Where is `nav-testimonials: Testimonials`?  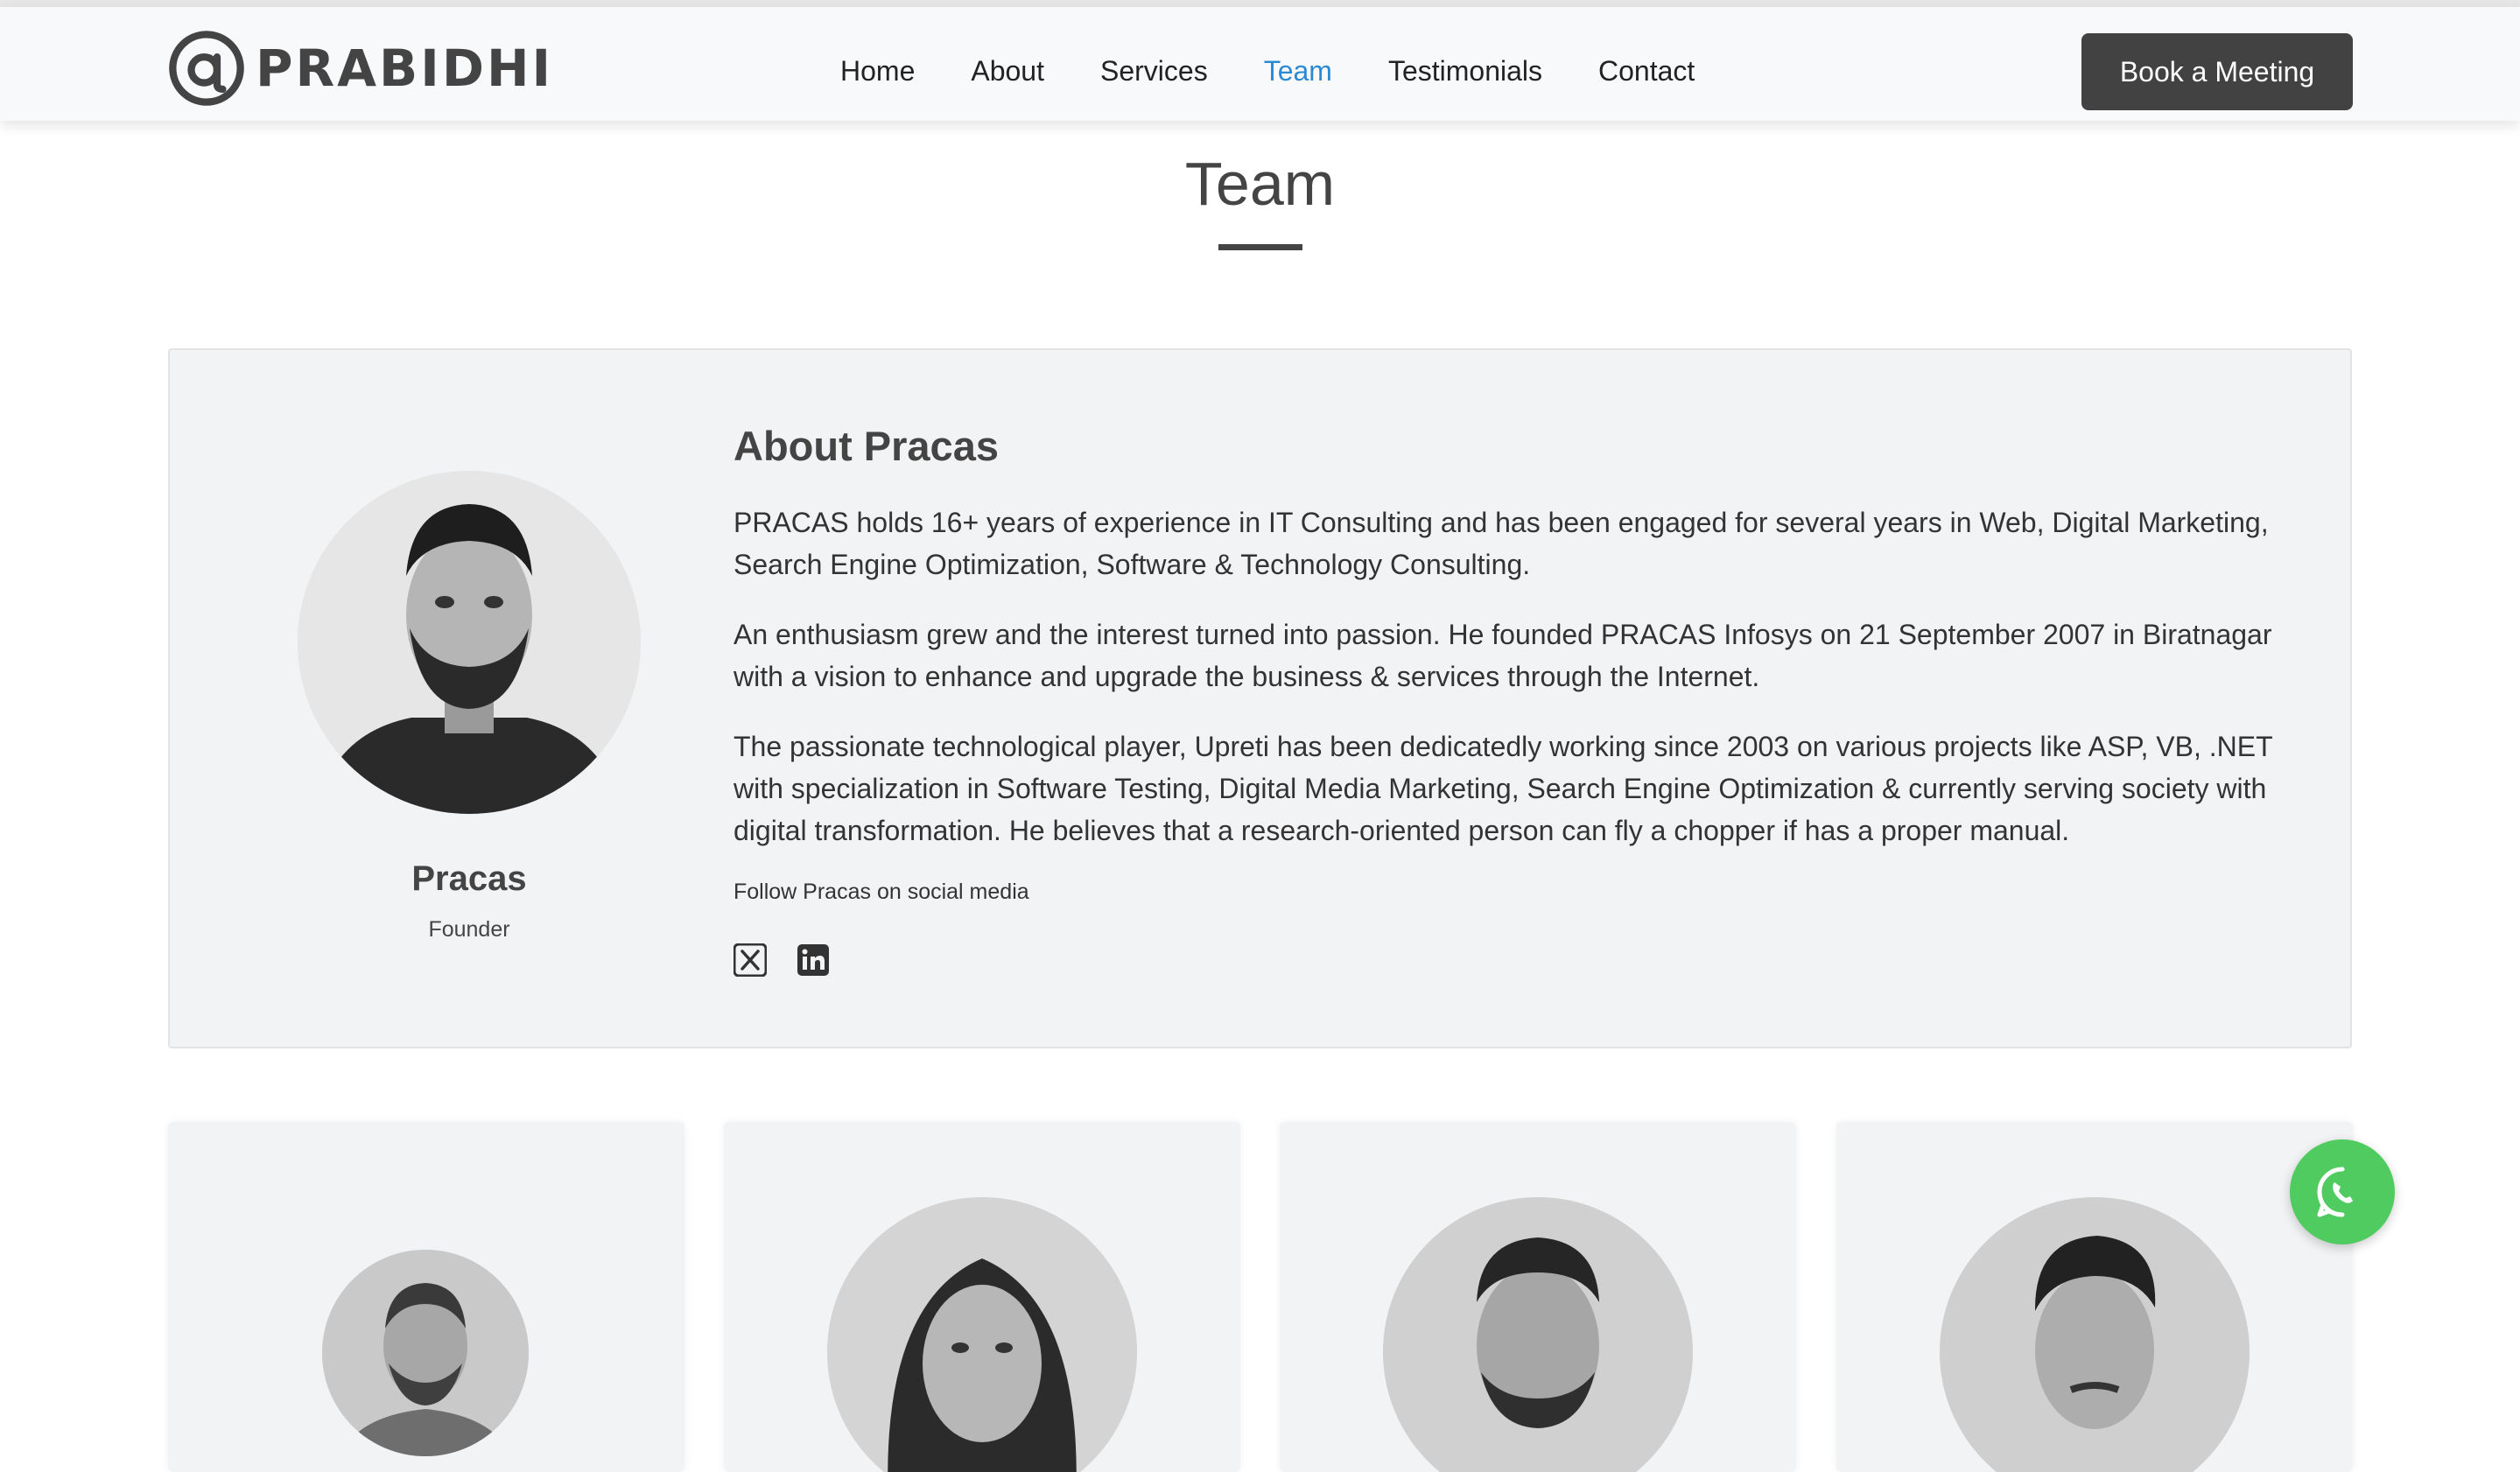 nav-testimonials: Testimonials is located at coordinates (1465, 71).